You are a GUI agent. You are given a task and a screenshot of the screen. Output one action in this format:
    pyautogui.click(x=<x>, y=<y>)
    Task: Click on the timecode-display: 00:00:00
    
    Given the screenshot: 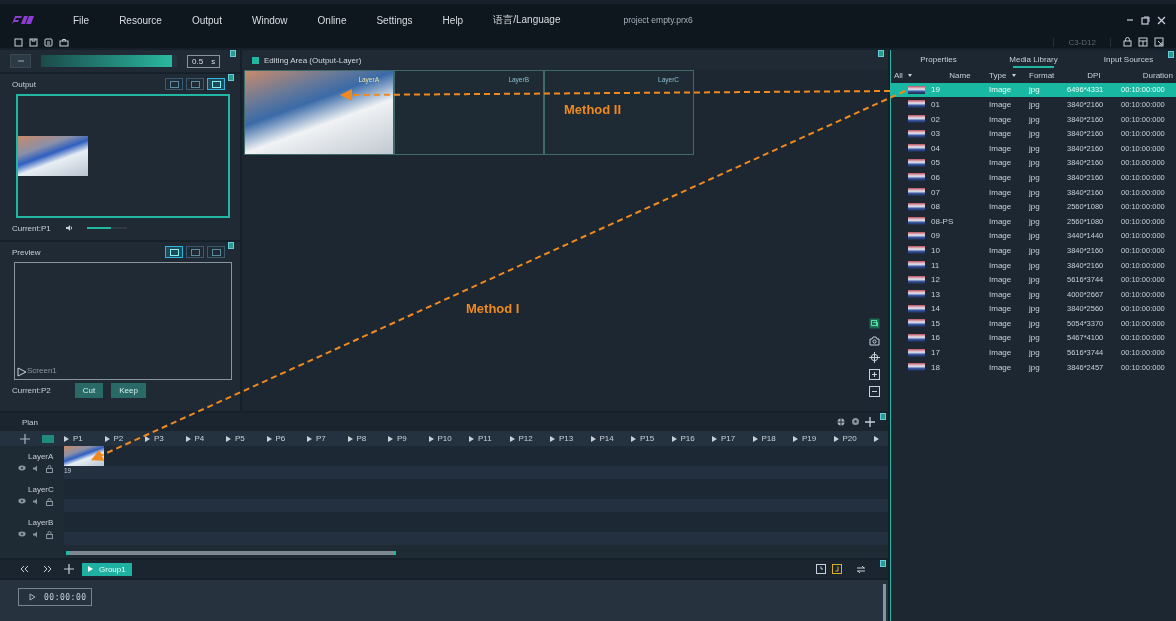 What is the action you would take?
    pyautogui.click(x=55, y=597)
    